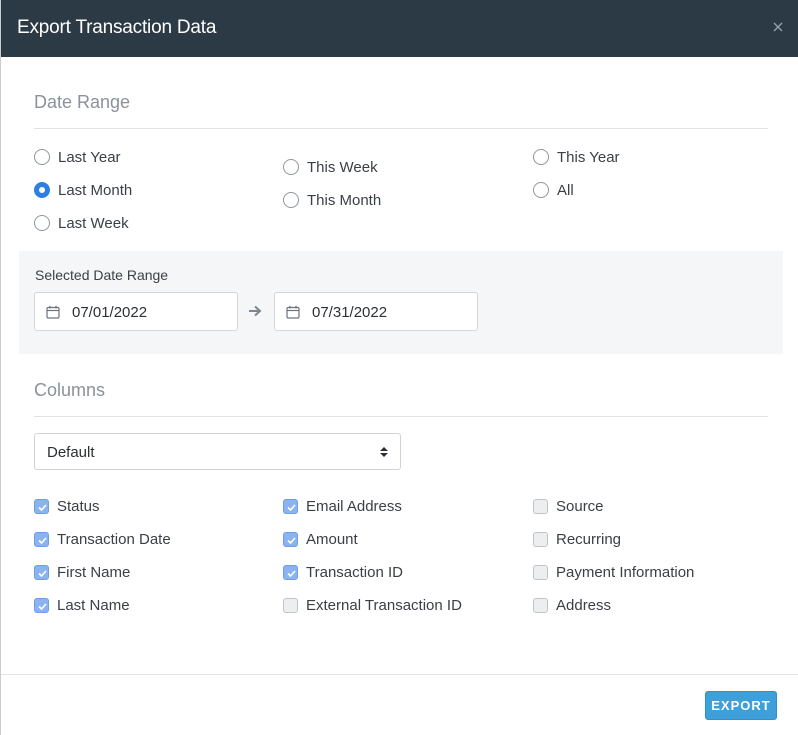  I want to click on column-payment-information: Payment Information, so click(613, 572).